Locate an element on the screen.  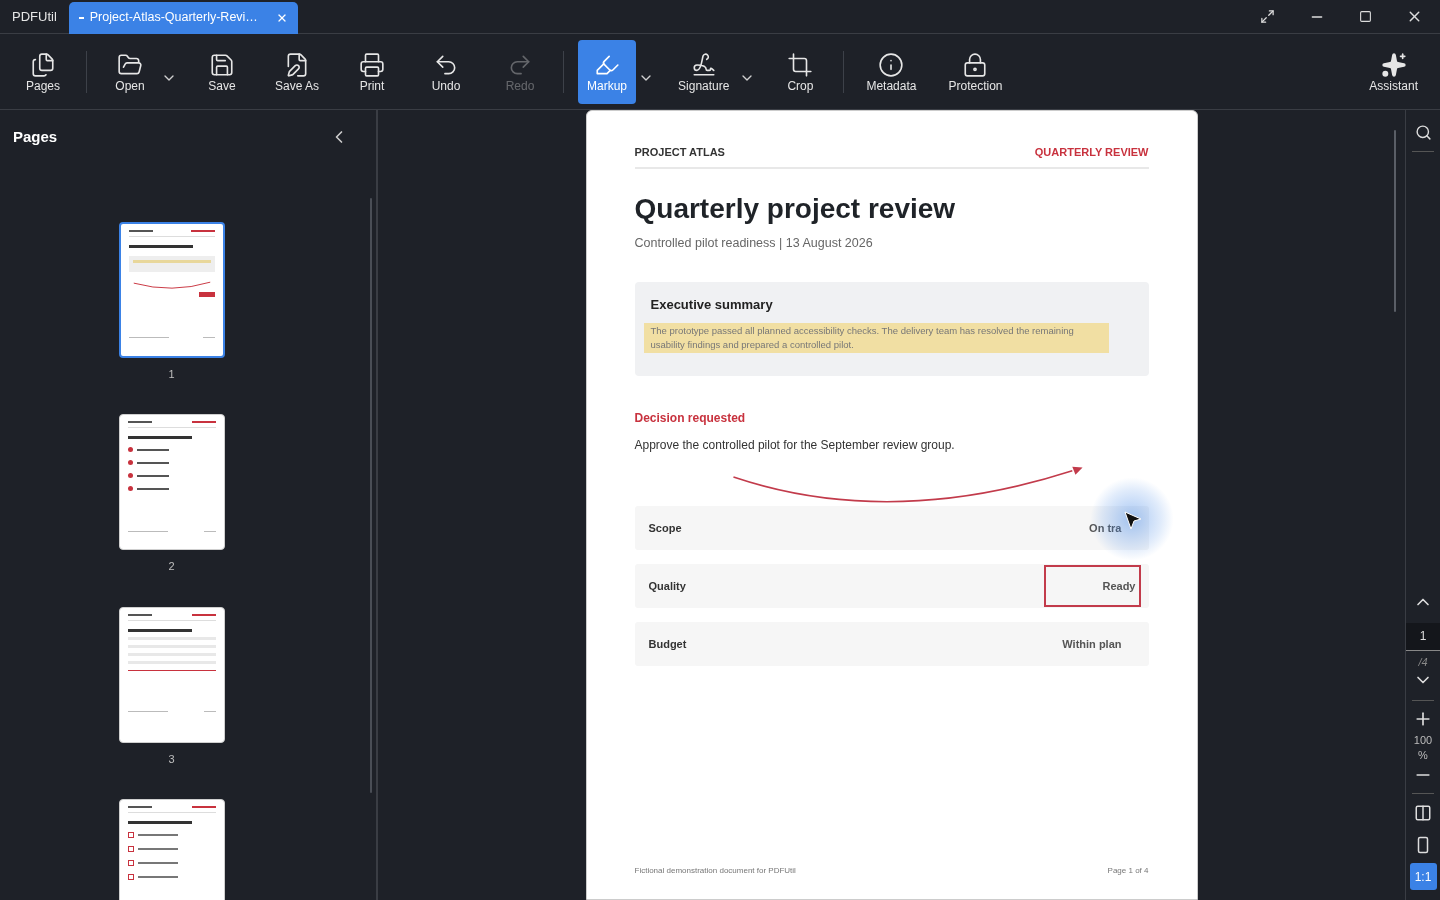
zoom-level: 100 % is located at coordinates (1423, 748).